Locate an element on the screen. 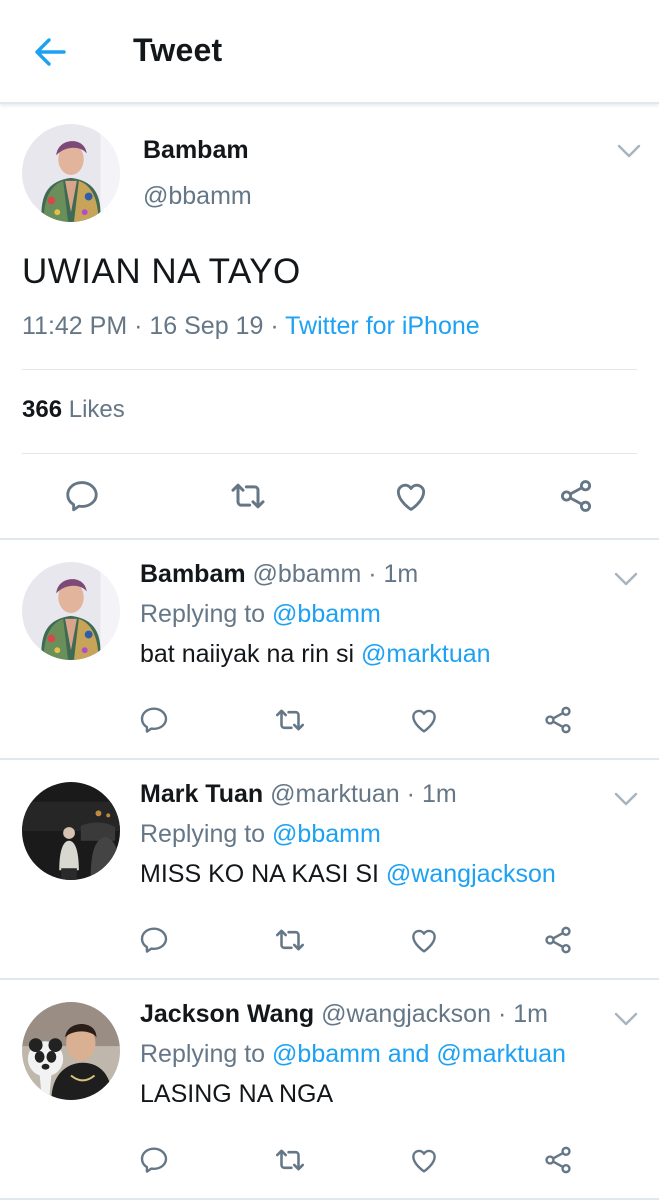 The image size is (659, 1200). tweet-time: 11:42 PM is located at coordinates (75, 326).